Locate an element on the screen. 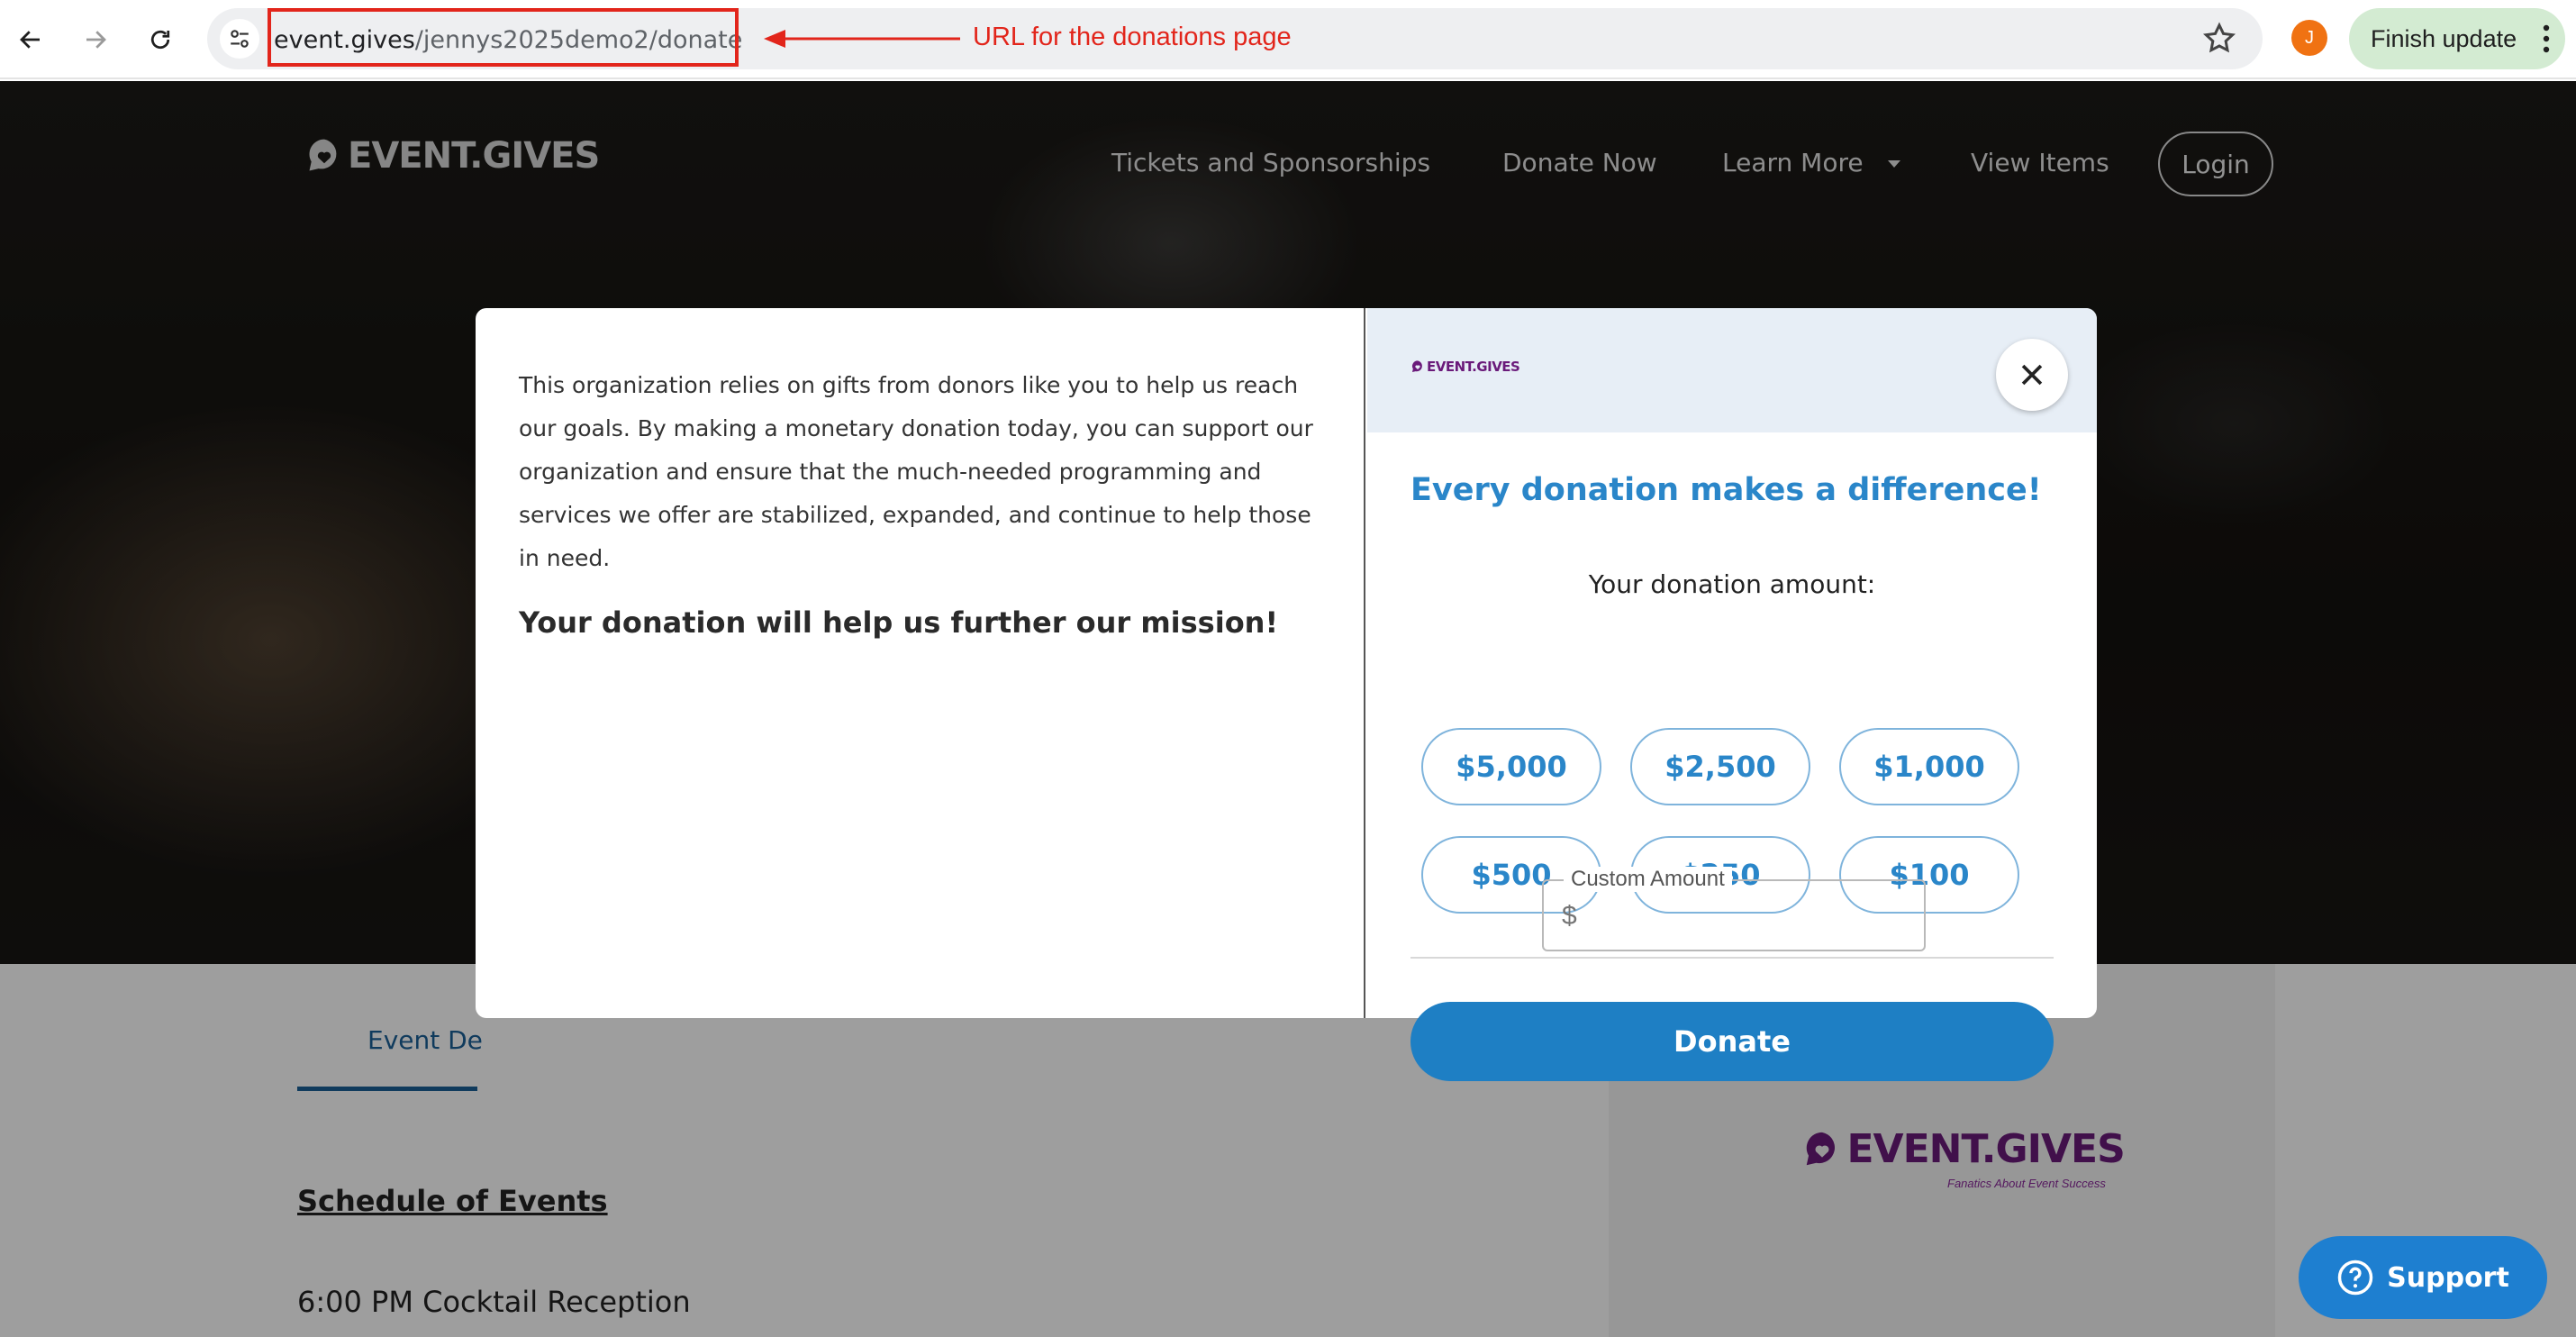 The width and height of the screenshot is (2576, 1337). support-button: Support is located at coordinates (2423, 1278).